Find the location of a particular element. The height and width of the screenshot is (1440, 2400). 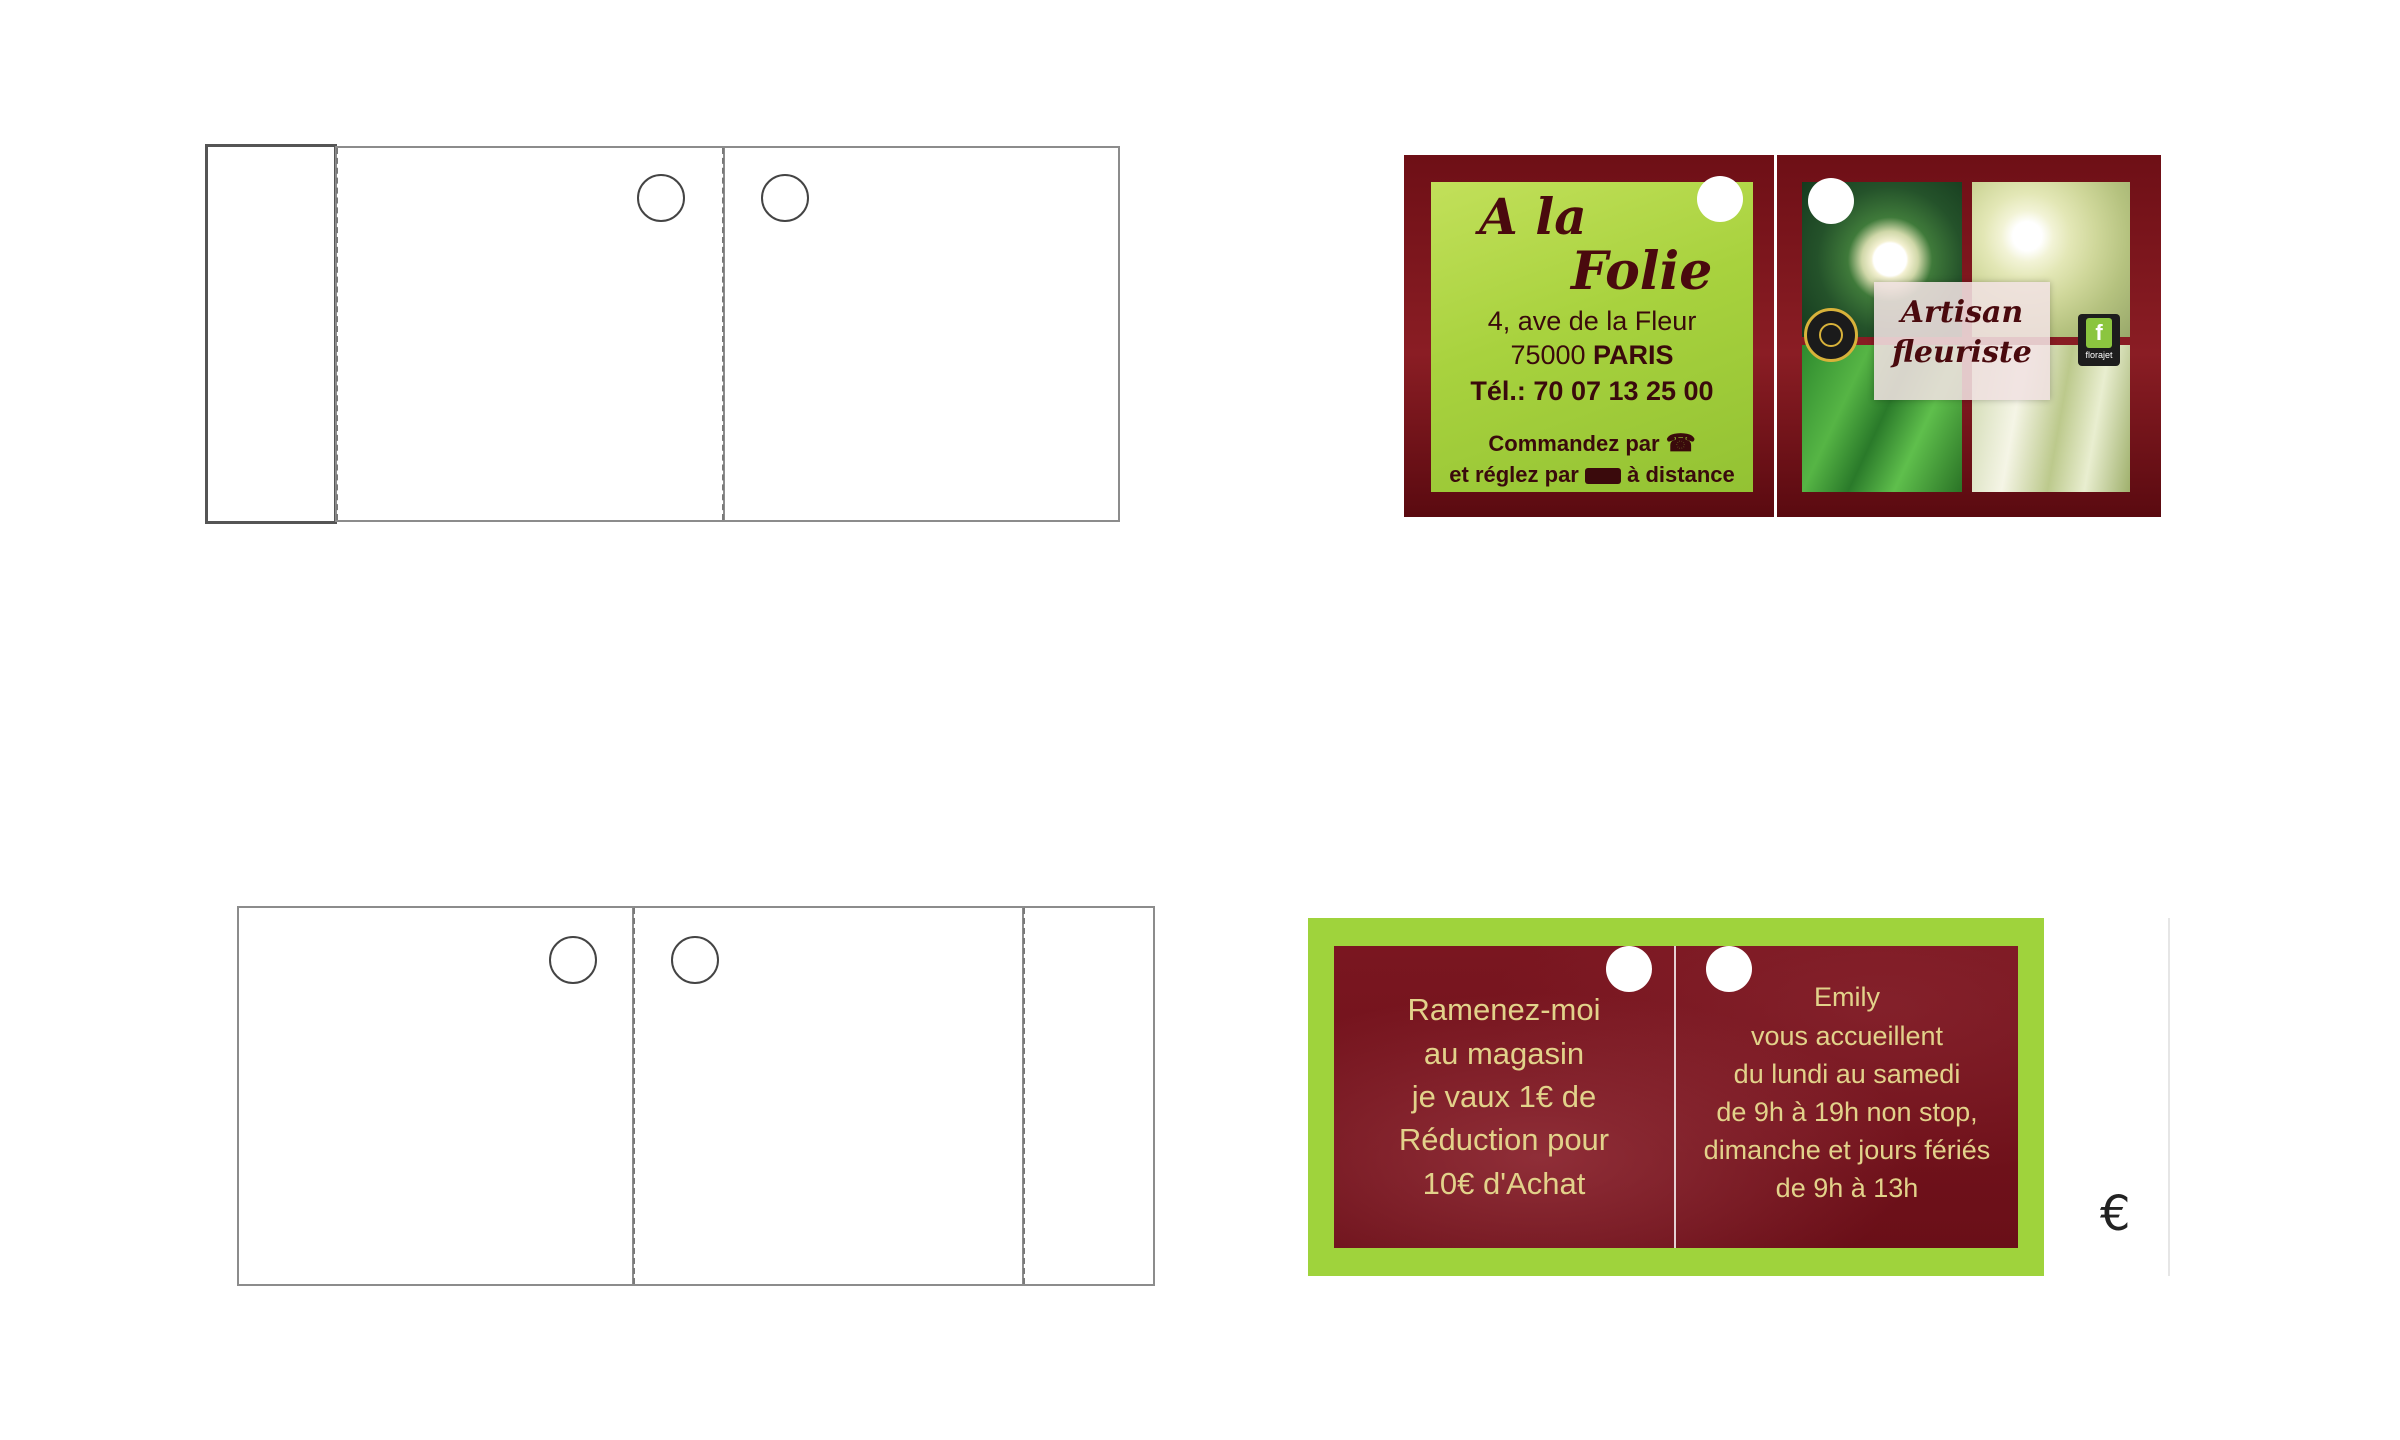

pay-text-start: et réglez par is located at coordinates (1514, 474).